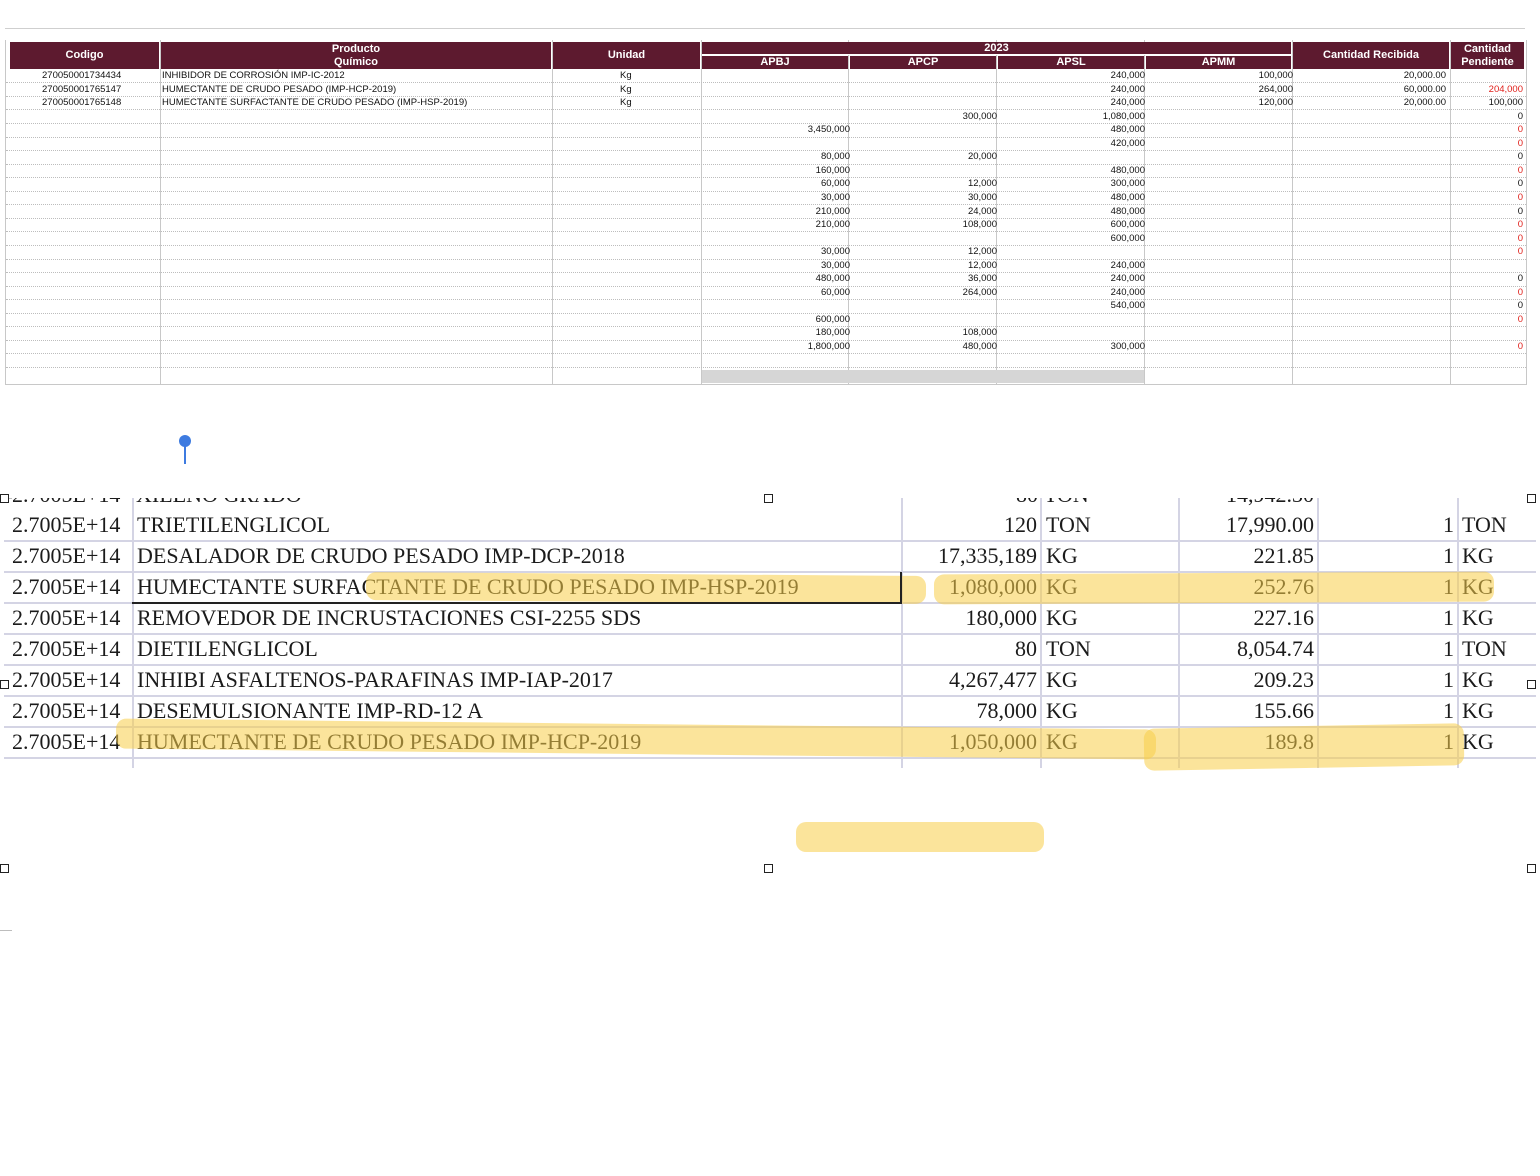 The image size is (1540, 1176). I want to click on cell-apcp: 264,000, so click(980, 292).